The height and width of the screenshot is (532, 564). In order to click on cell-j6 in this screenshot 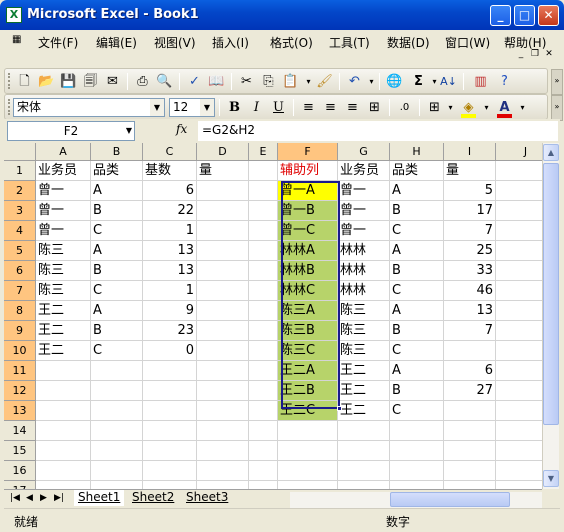, I will do `click(519, 271)`.